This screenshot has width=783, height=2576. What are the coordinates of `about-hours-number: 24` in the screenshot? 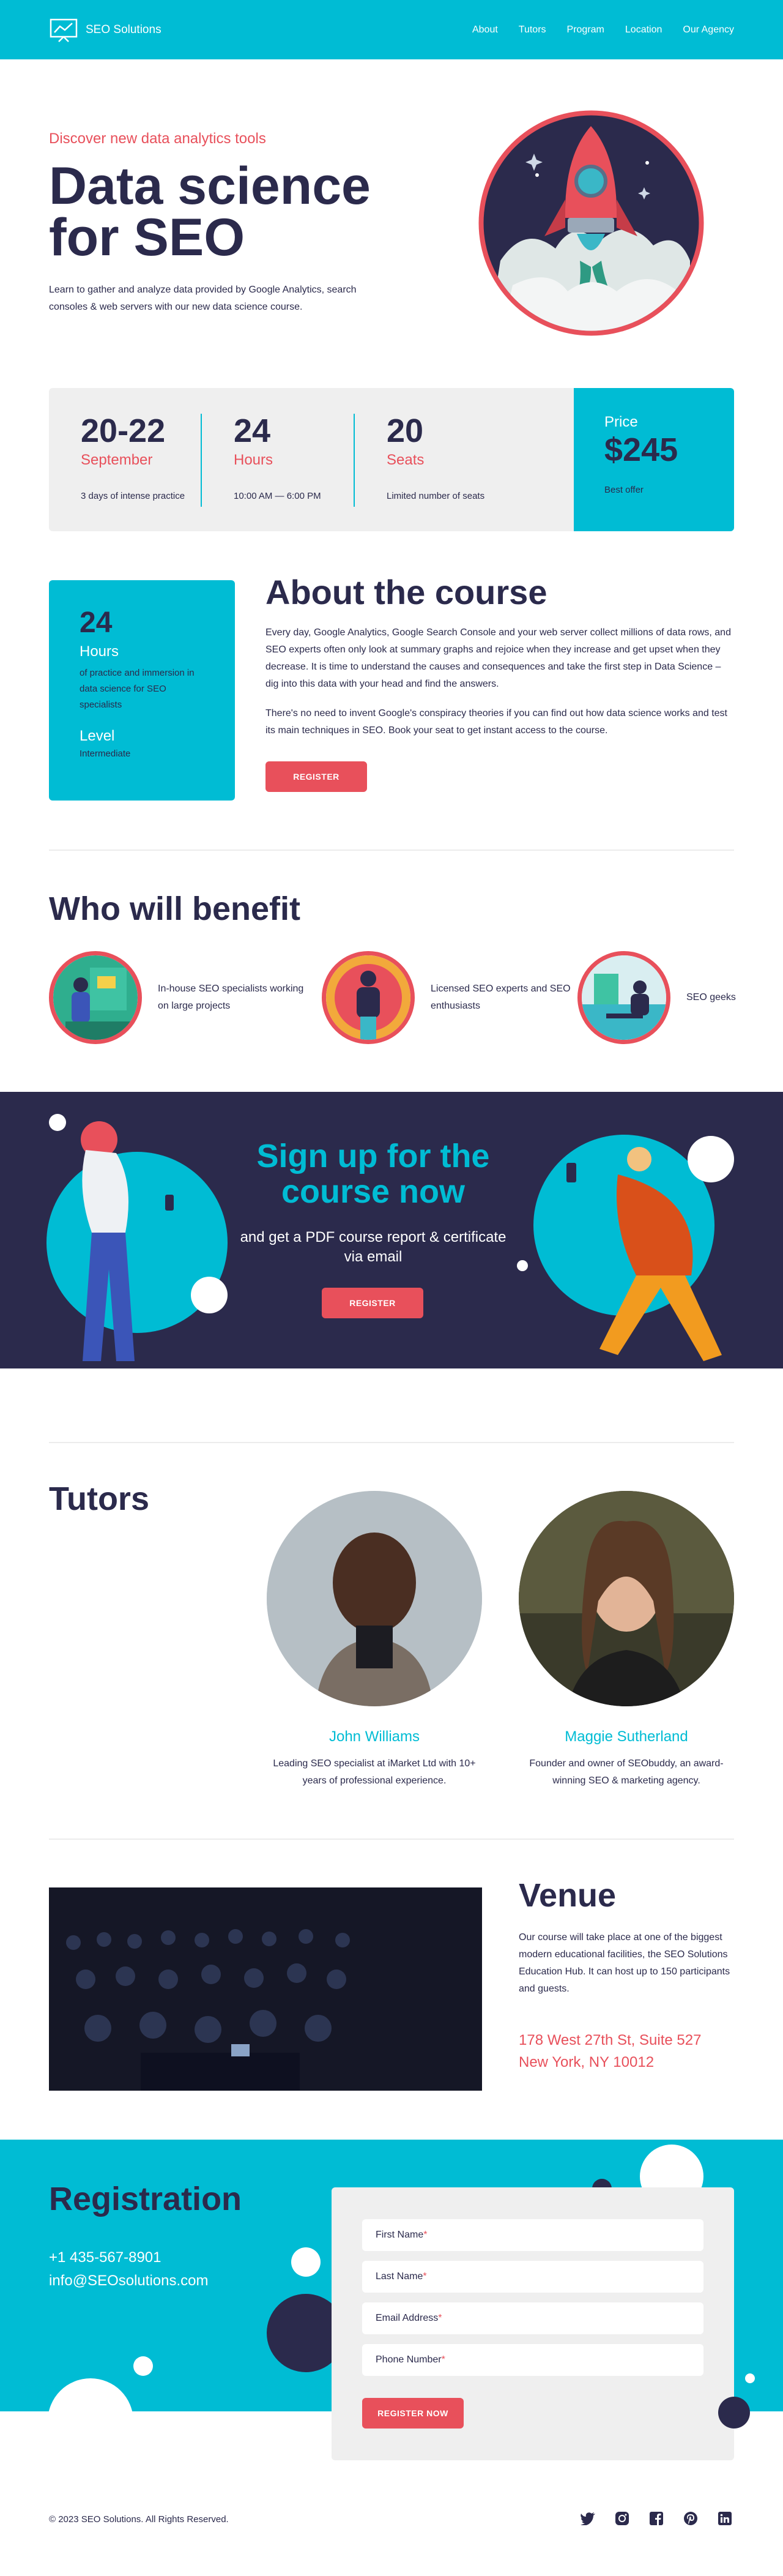 It's located at (96, 623).